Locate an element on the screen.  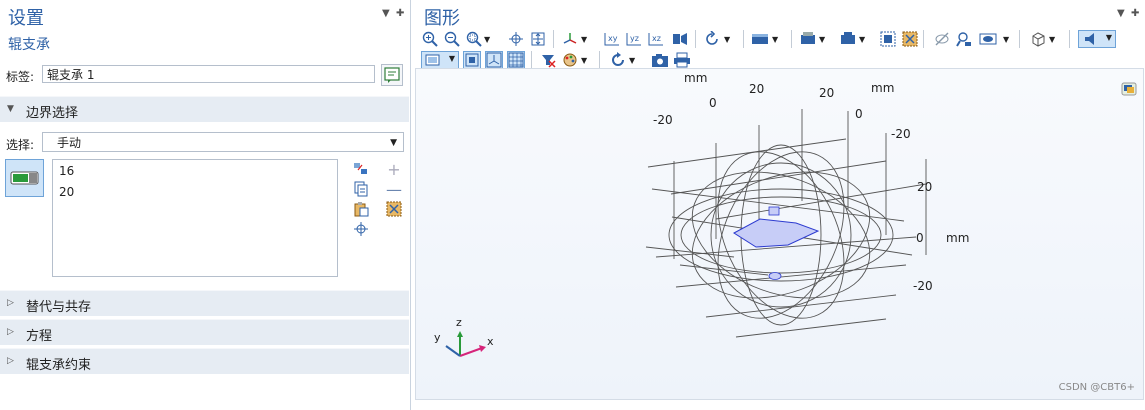
tick-label: -20 is located at coordinates (923, 286).